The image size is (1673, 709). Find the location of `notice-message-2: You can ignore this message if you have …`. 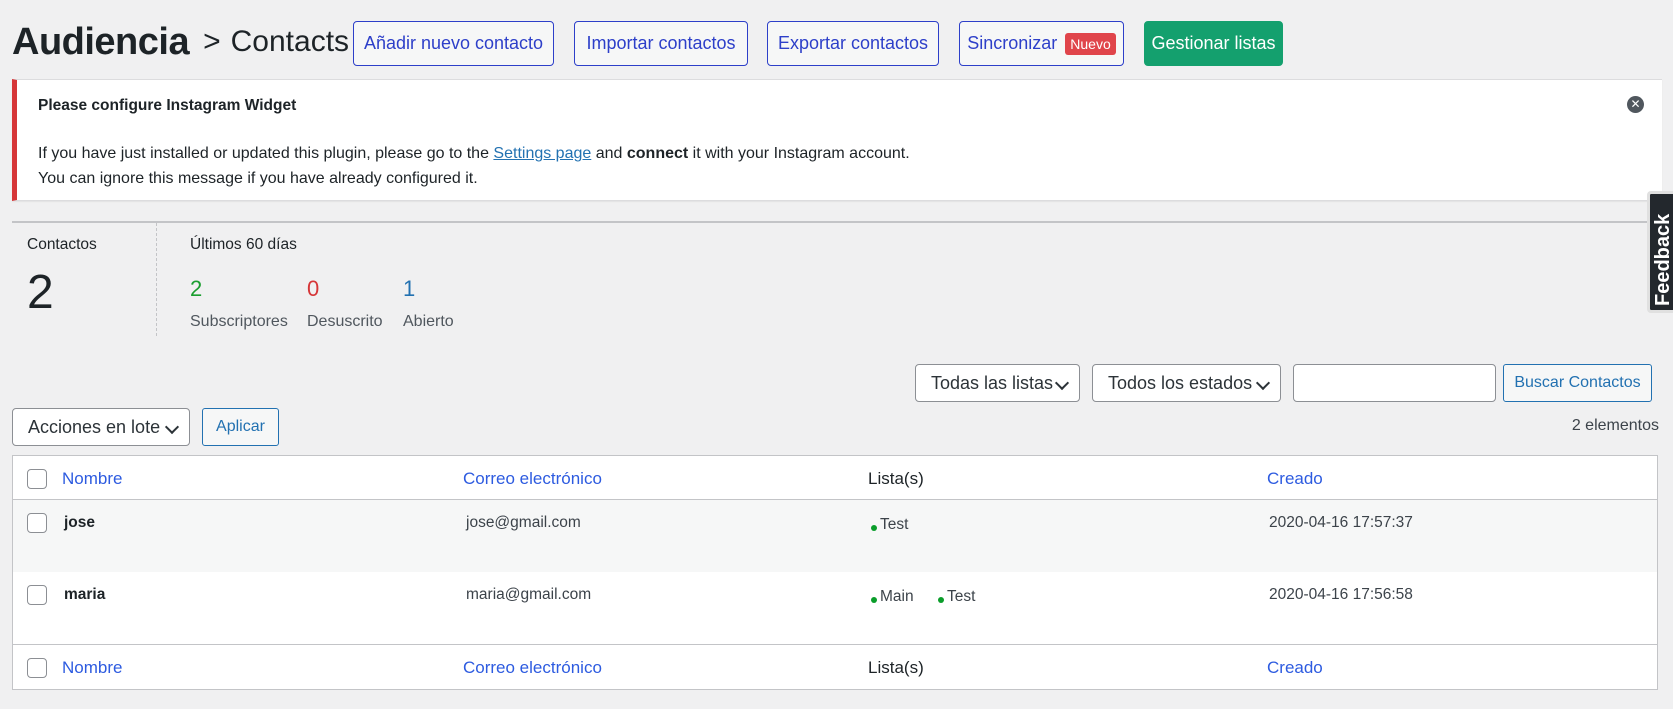

notice-message-2: You can ignore this message if you have … is located at coordinates (258, 178).